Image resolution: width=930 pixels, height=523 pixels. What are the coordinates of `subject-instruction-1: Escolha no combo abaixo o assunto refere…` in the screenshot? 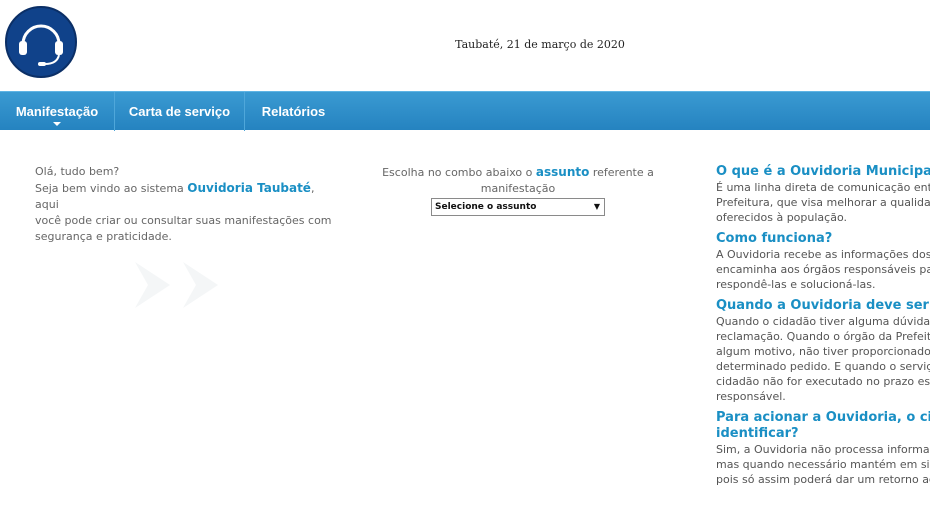 It's located at (518, 180).